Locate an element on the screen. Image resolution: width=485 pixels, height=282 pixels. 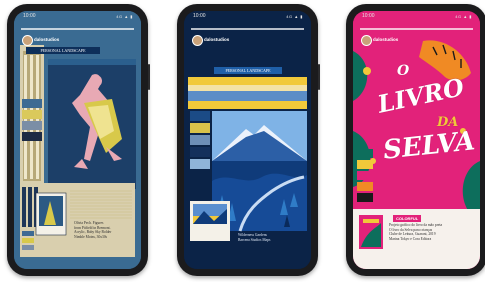
caption-line: Nimble Moins, 30x30s is located at coordinates (91, 236).